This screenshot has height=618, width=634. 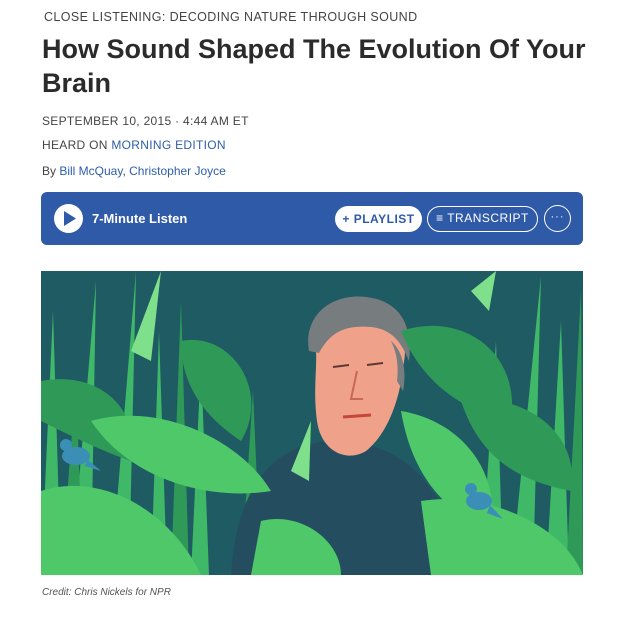 What do you see at coordinates (51, 171) in the screenshot?
I see `byline-prefix: By` at bounding box center [51, 171].